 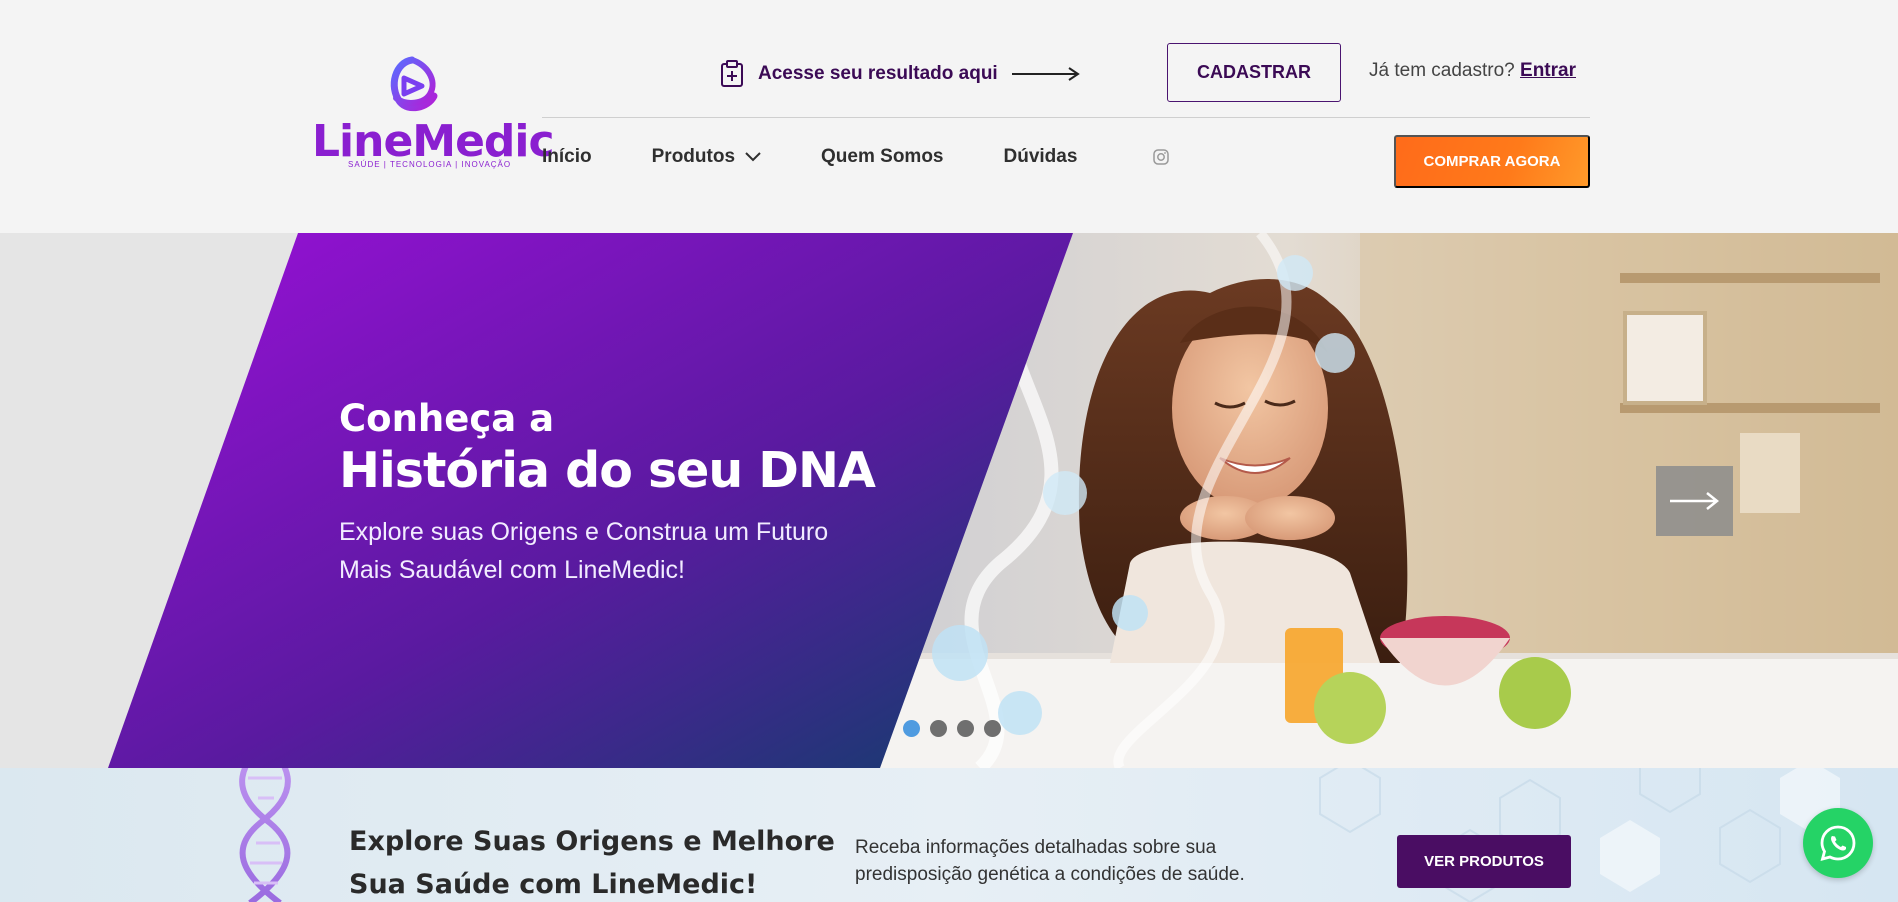 I want to click on hero-line1: Conheça a, so click(x=447, y=418).